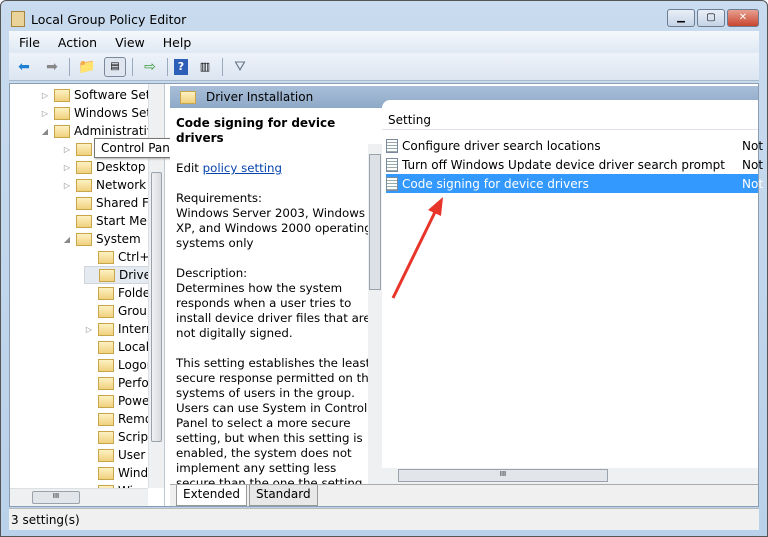  Describe the element at coordinates (240, 67) in the screenshot. I see `filter-icon: ⛛` at that location.